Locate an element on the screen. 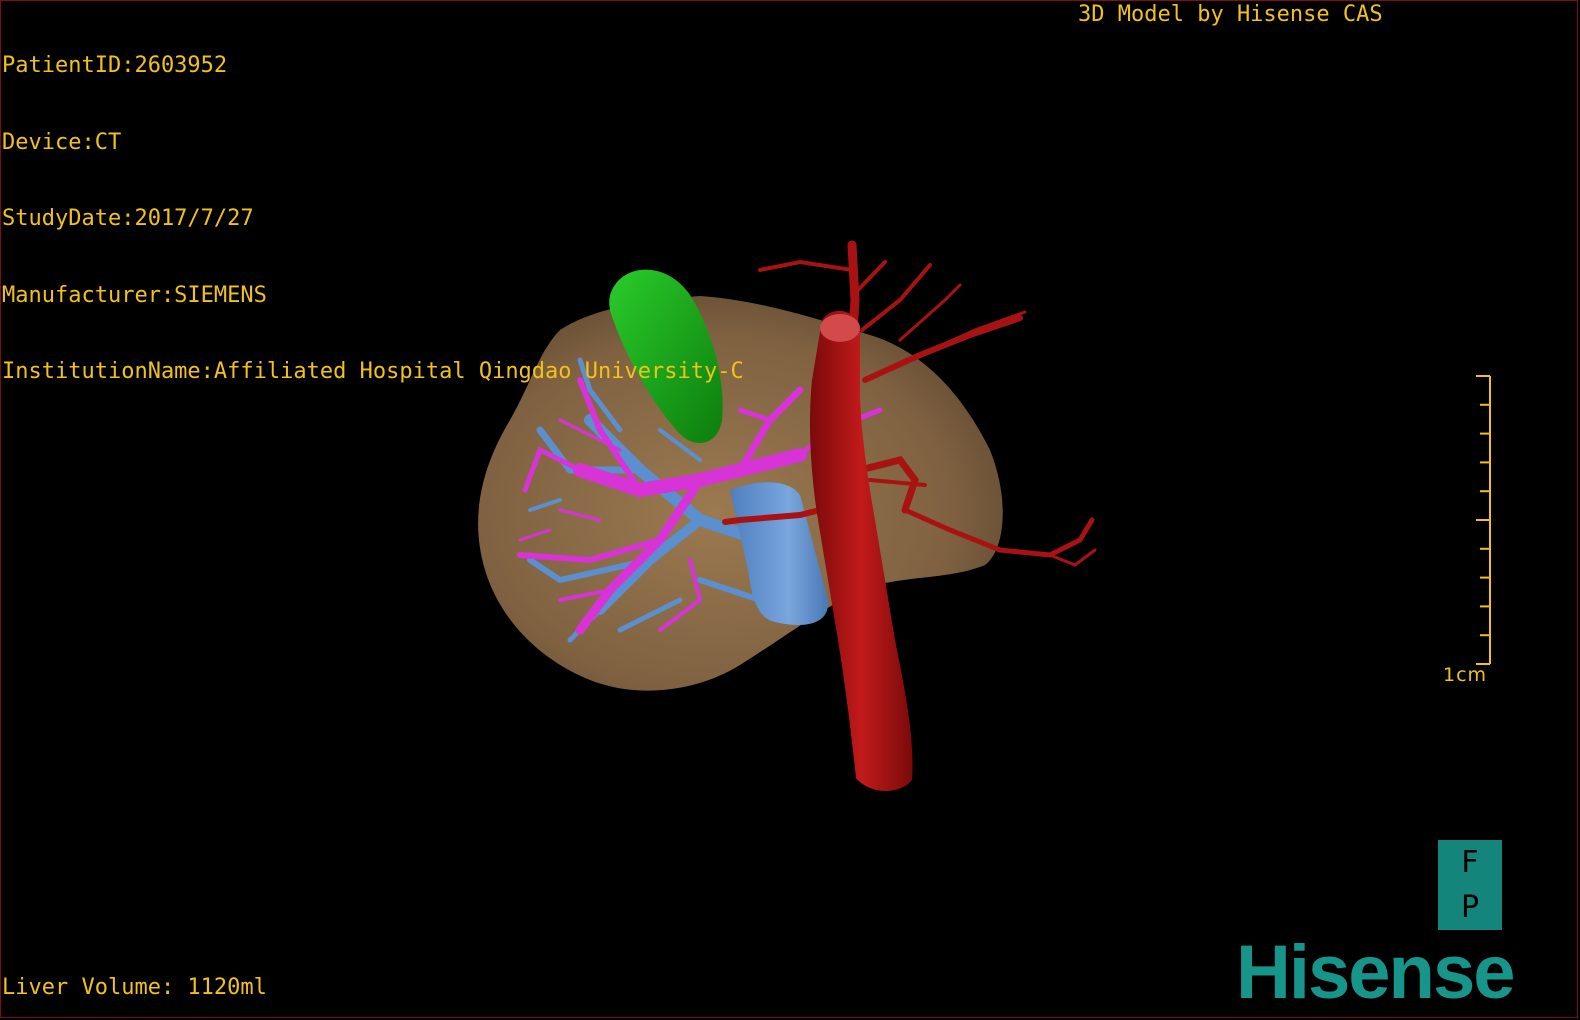 This screenshot has height=1020, width=1580. orientation-top-label: F is located at coordinates (1470, 862).